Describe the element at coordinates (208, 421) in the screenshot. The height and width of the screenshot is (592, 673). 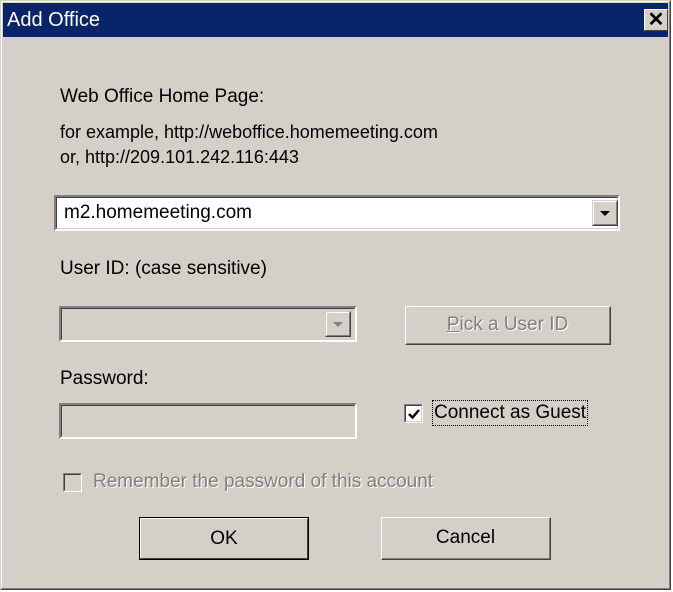
I see `password-field` at that location.